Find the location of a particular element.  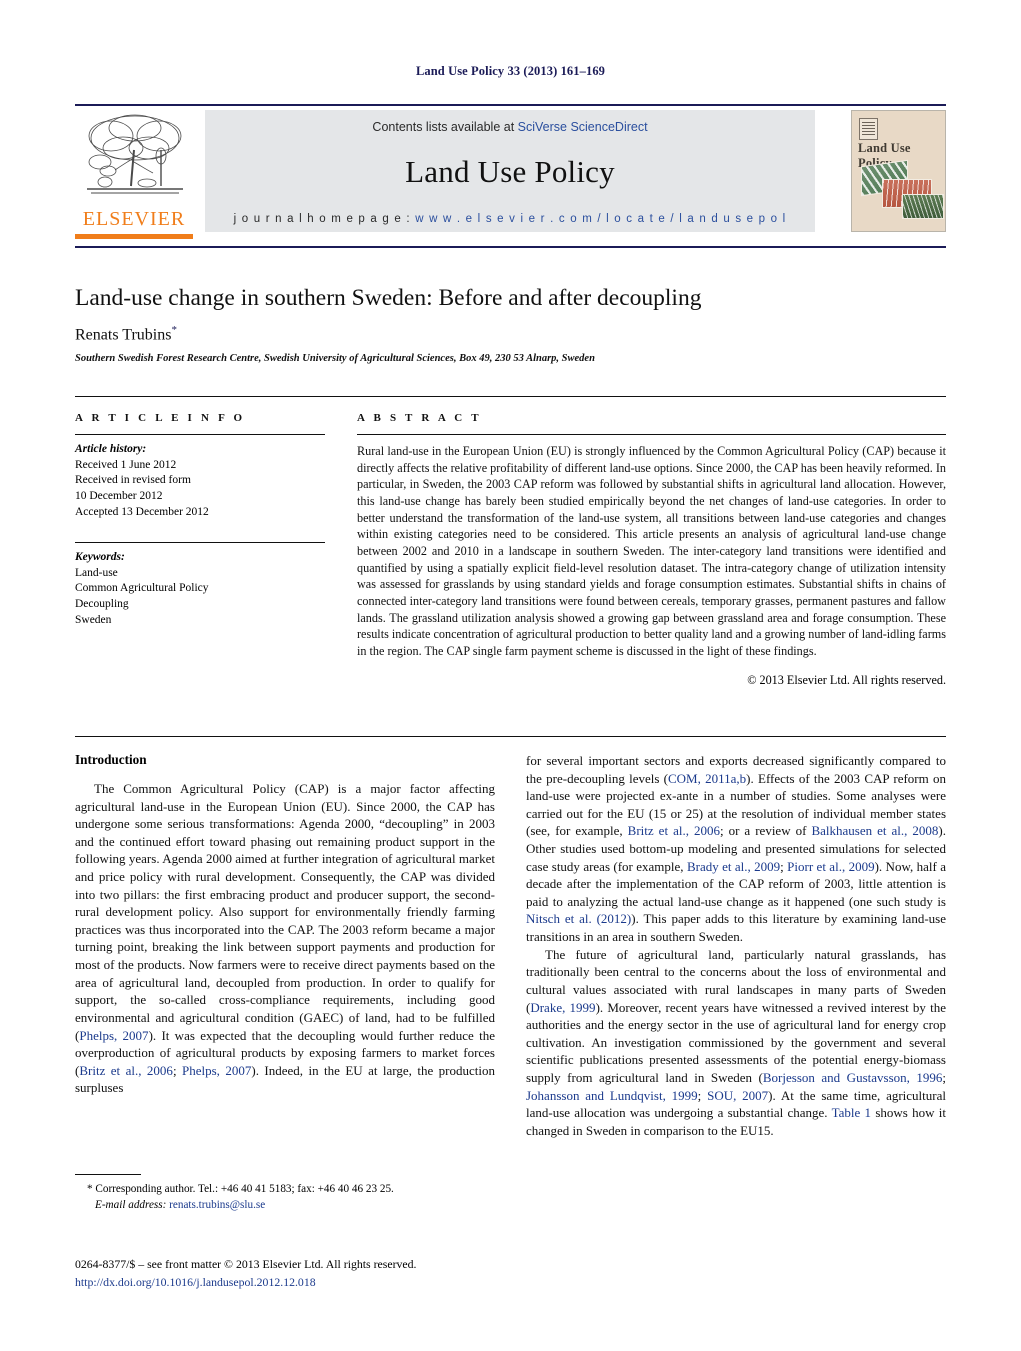

journal-cover-thumbnail: Land Use Policy is located at coordinates (898, 171).